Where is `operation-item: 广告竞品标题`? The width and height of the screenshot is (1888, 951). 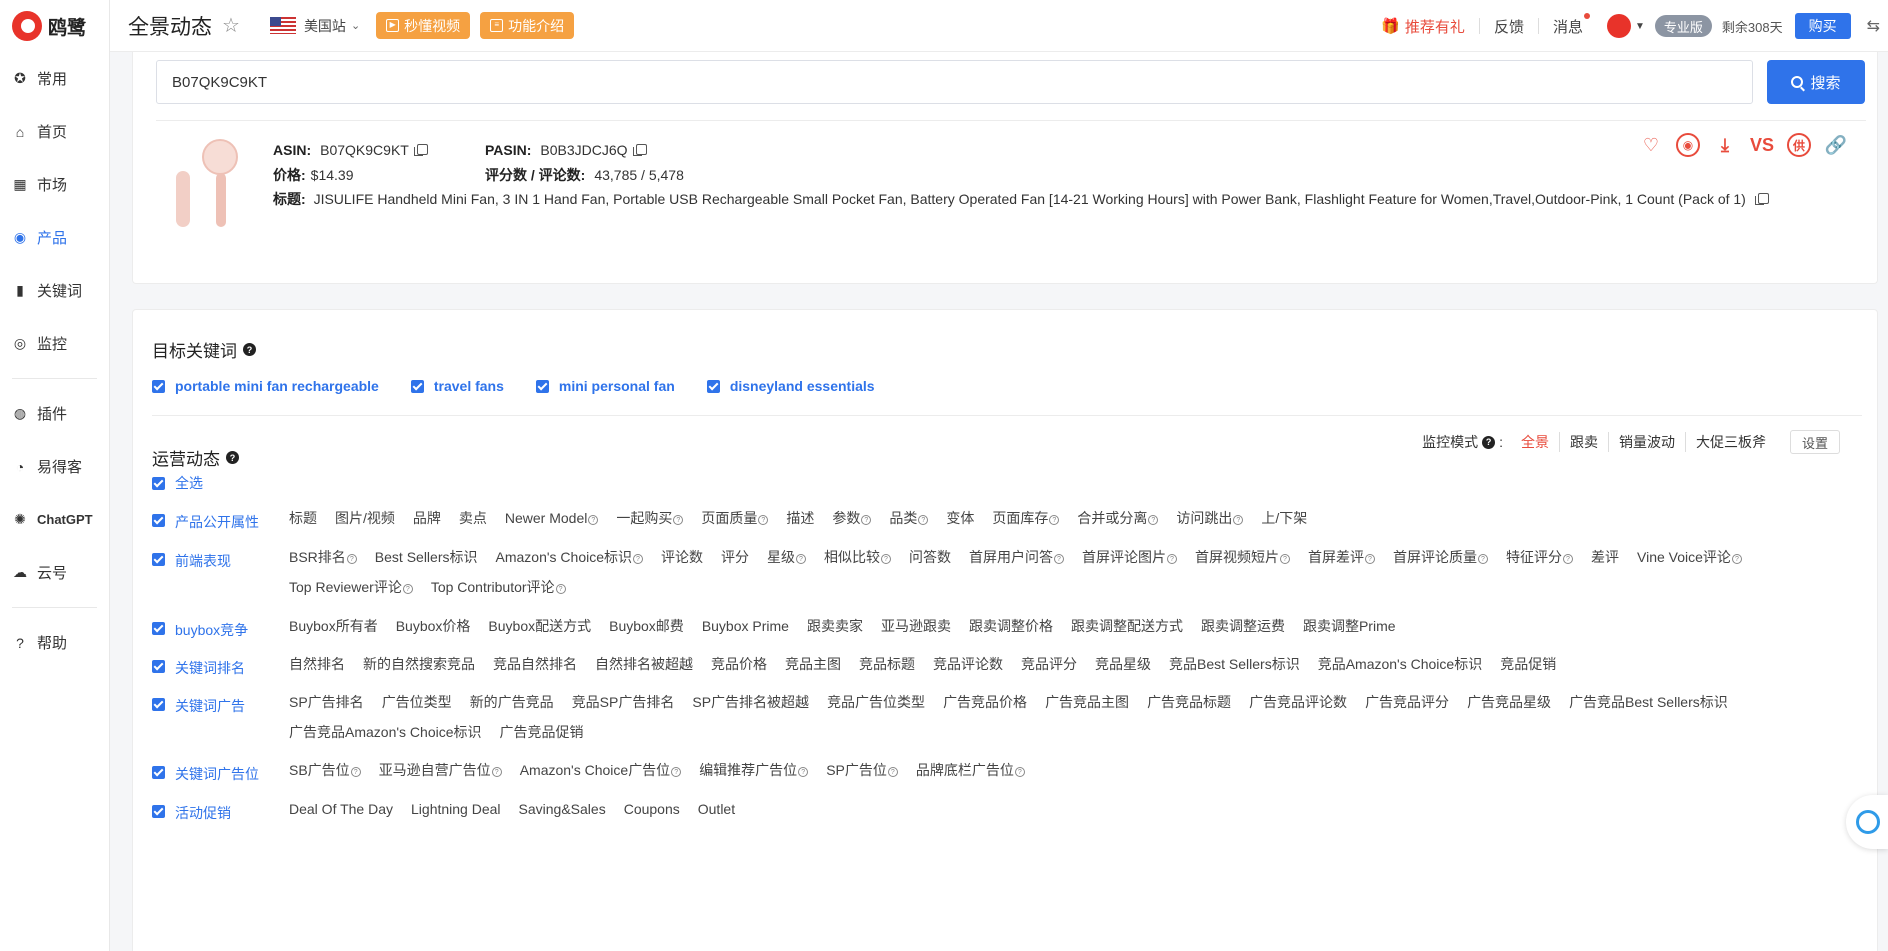 operation-item: 广告竞品标题 is located at coordinates (1189, 702).